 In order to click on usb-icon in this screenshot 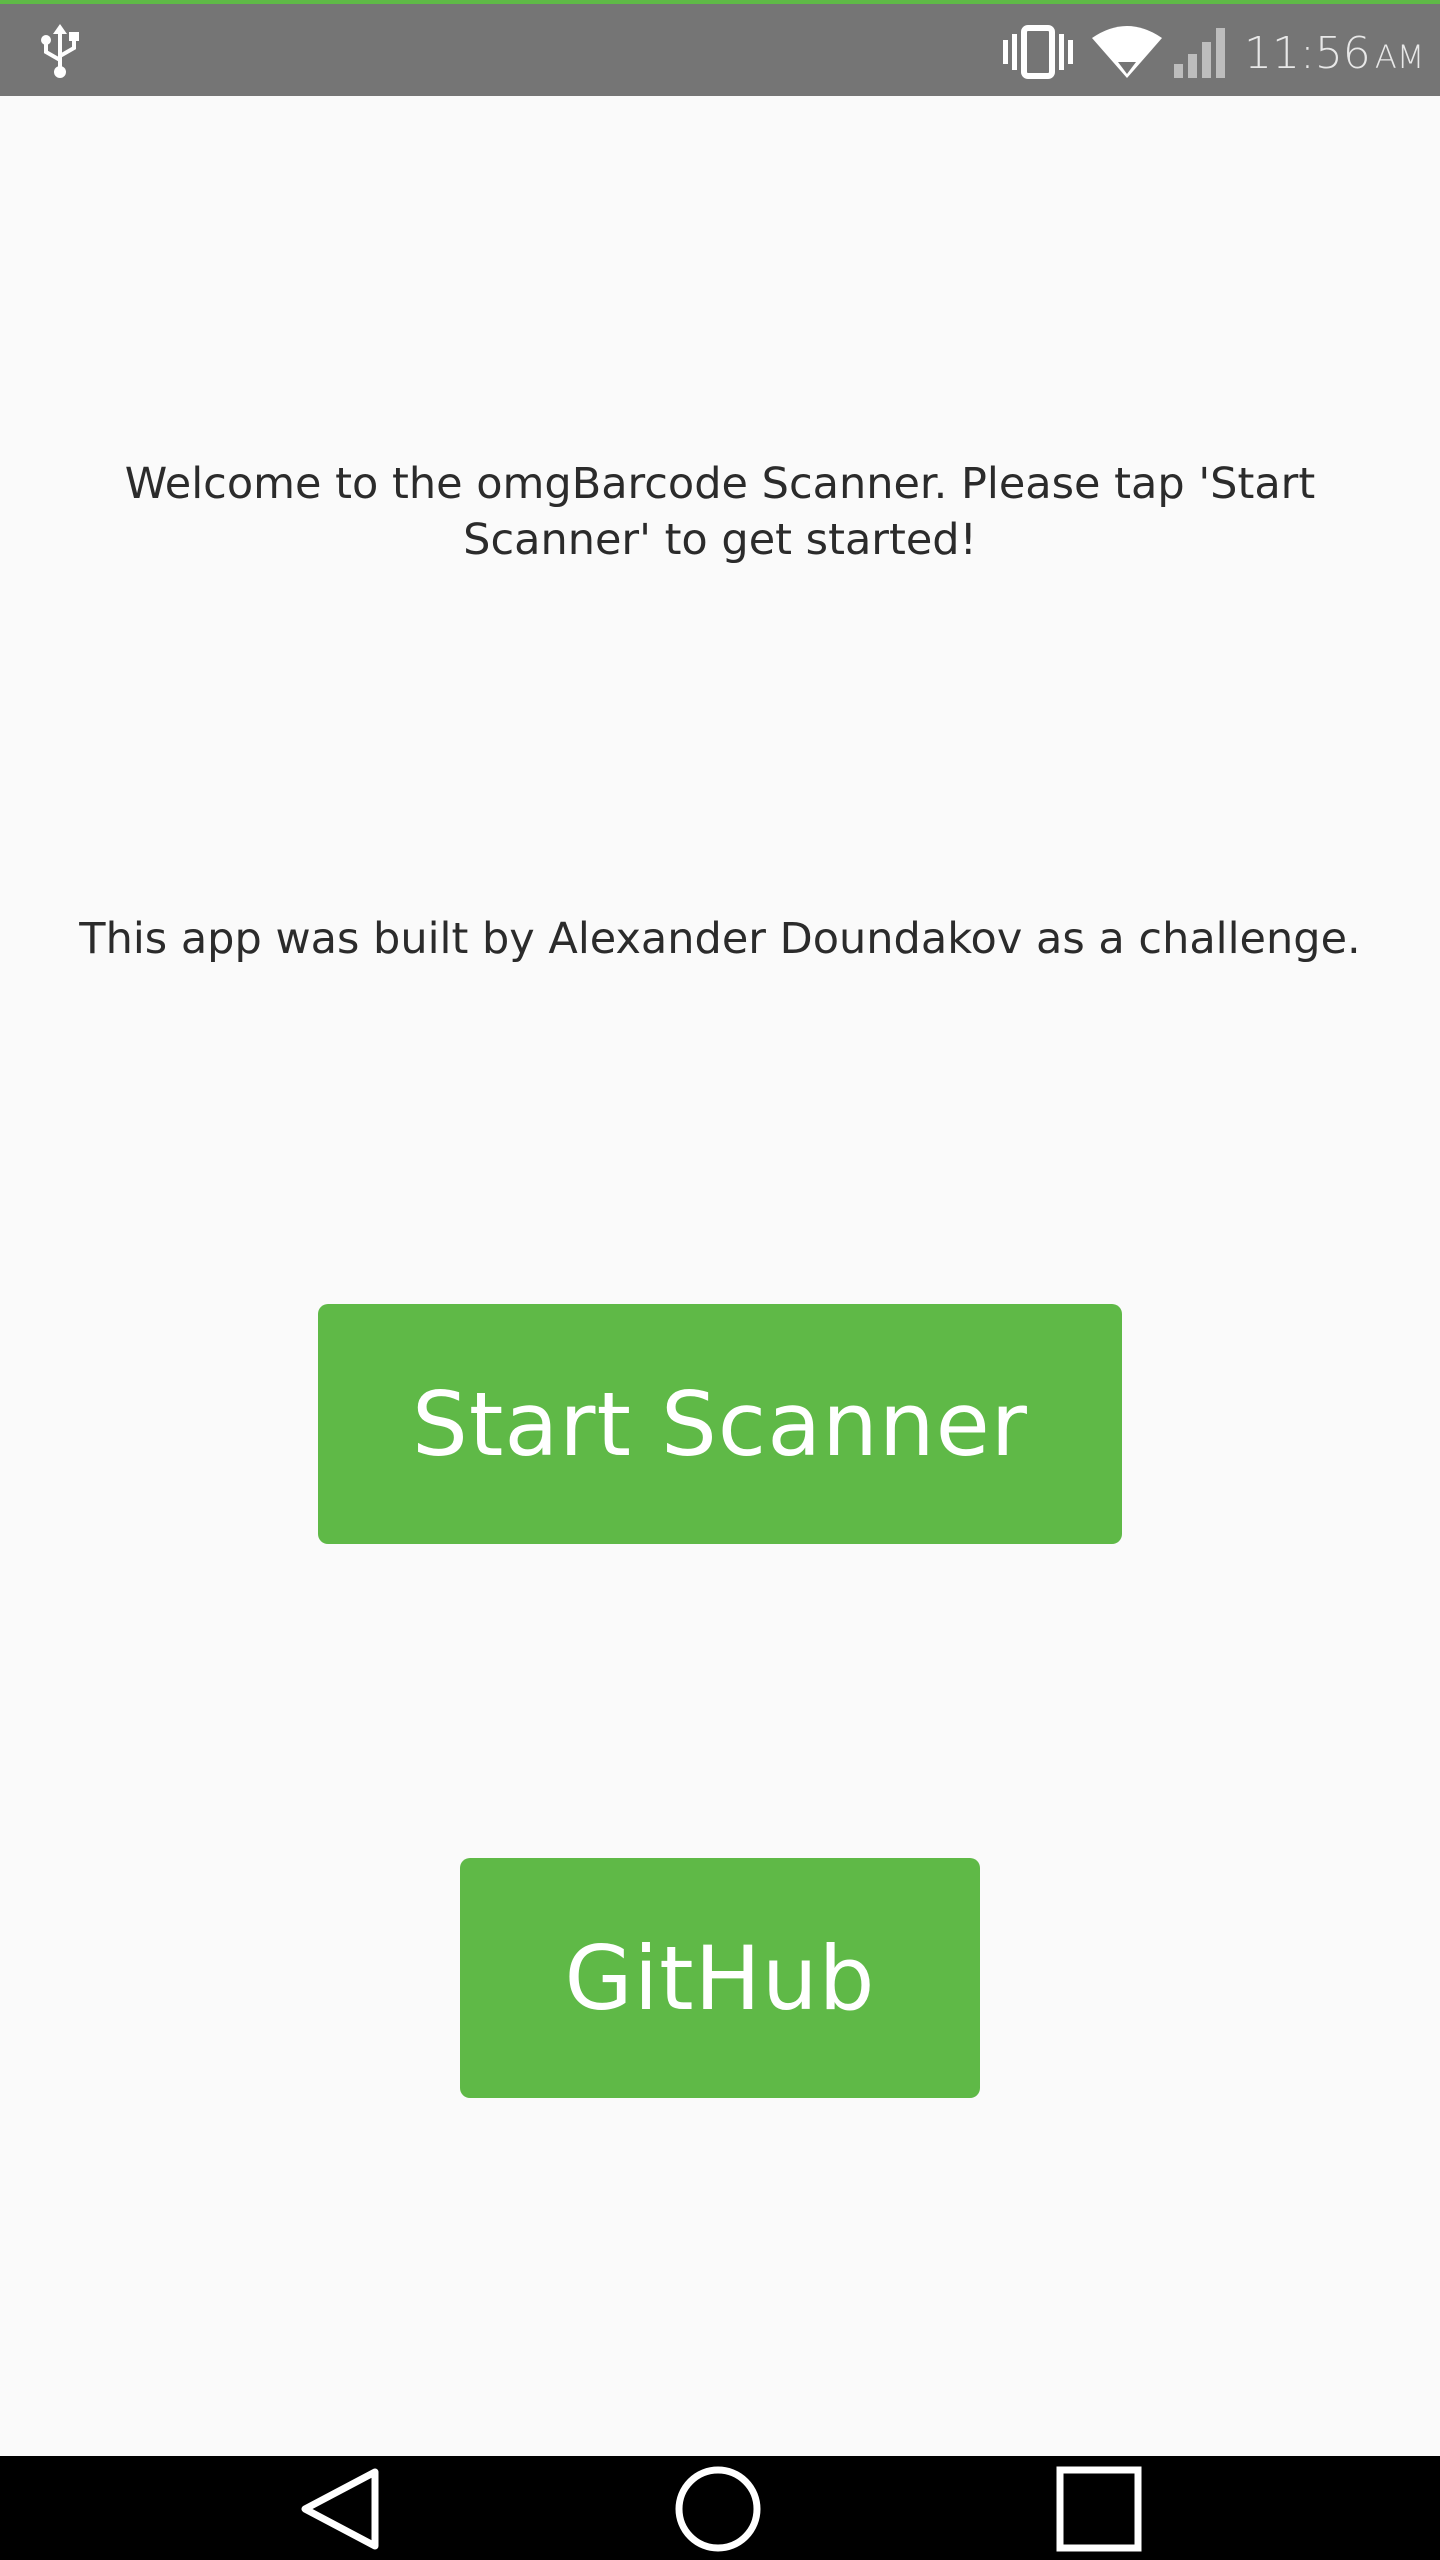, I will do `click(60, 51)`.